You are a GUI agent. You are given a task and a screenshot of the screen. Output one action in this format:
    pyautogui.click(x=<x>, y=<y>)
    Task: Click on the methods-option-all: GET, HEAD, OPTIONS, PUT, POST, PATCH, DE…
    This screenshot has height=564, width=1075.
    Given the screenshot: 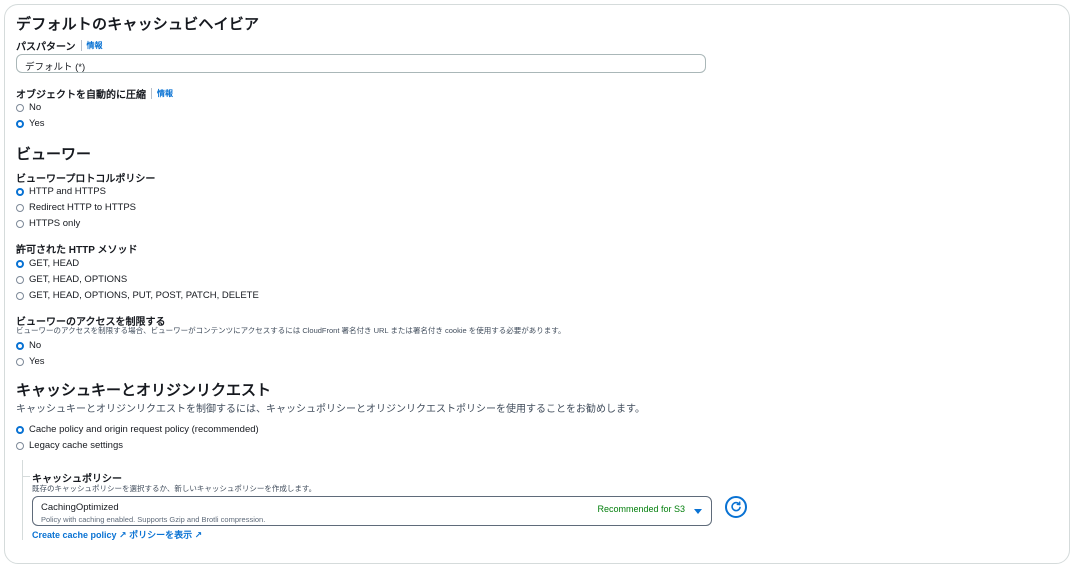 What is the action you would take?
    pyautogui.click(x=137, y=295)
    